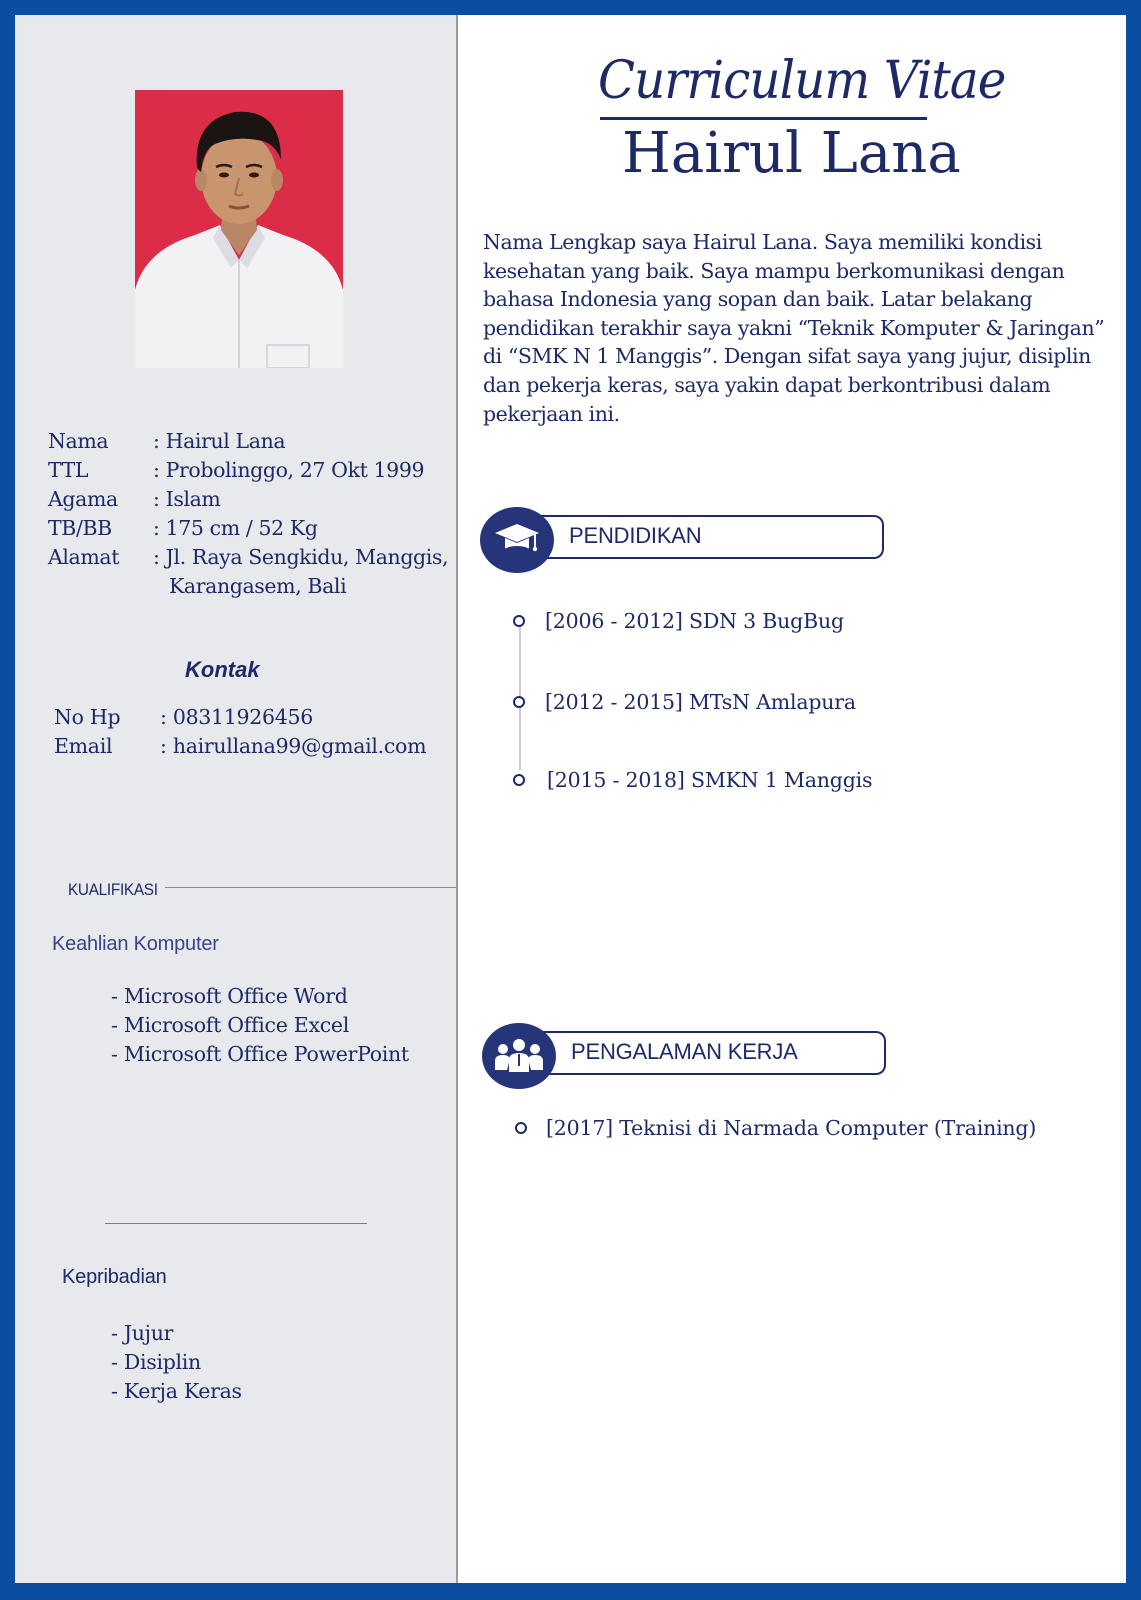 The height and width of the screenshot is (1600, 1141). Describe the element at coordinates (229, 996) in the screenshot. I see `skill-item: - Microsoft Office Word` at that location.